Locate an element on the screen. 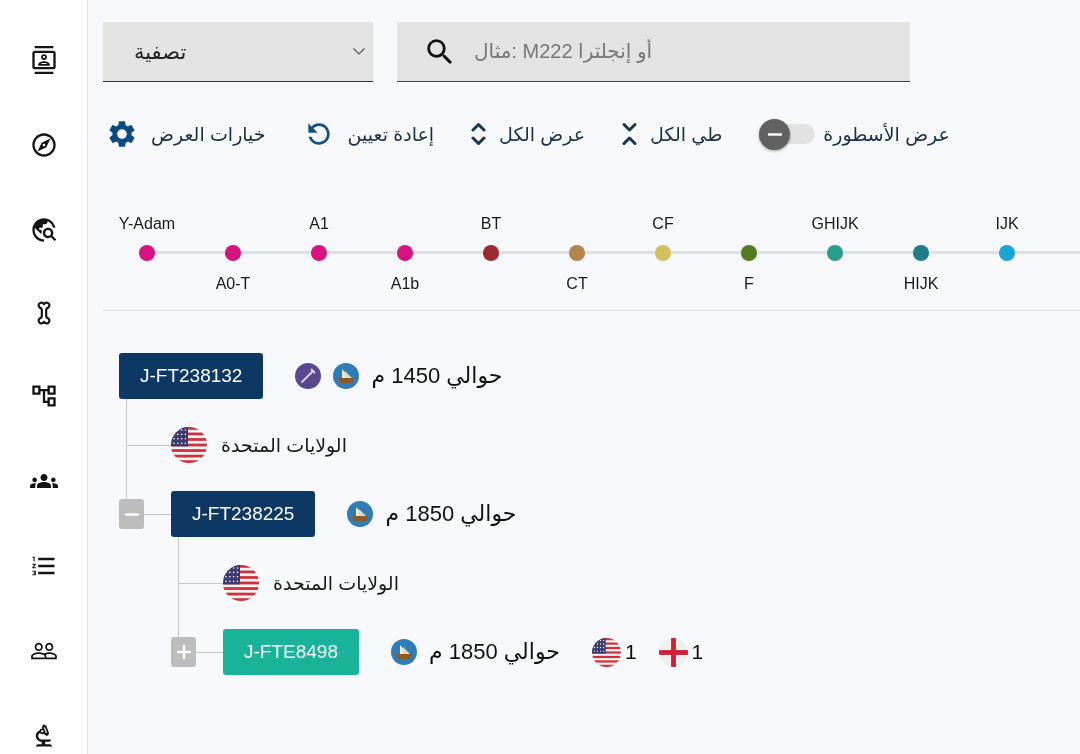 The height and width of the screenshot is (754, 1080). timeline-label: IJK is located at coordinates (1007, 224).